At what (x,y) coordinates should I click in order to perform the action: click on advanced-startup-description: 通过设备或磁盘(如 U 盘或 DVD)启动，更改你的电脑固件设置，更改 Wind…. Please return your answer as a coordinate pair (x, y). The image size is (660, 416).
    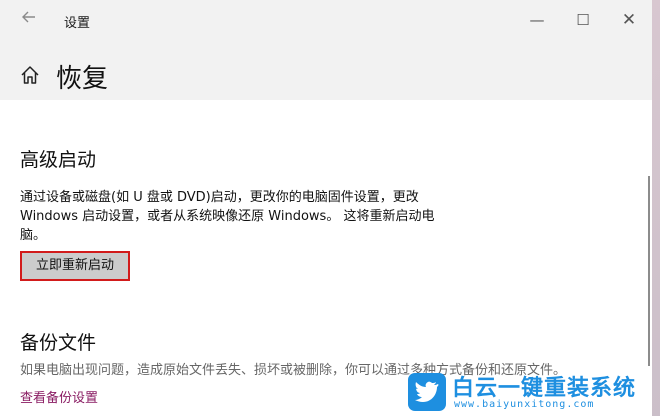
    Looking at the image, I should click on (227, 216).